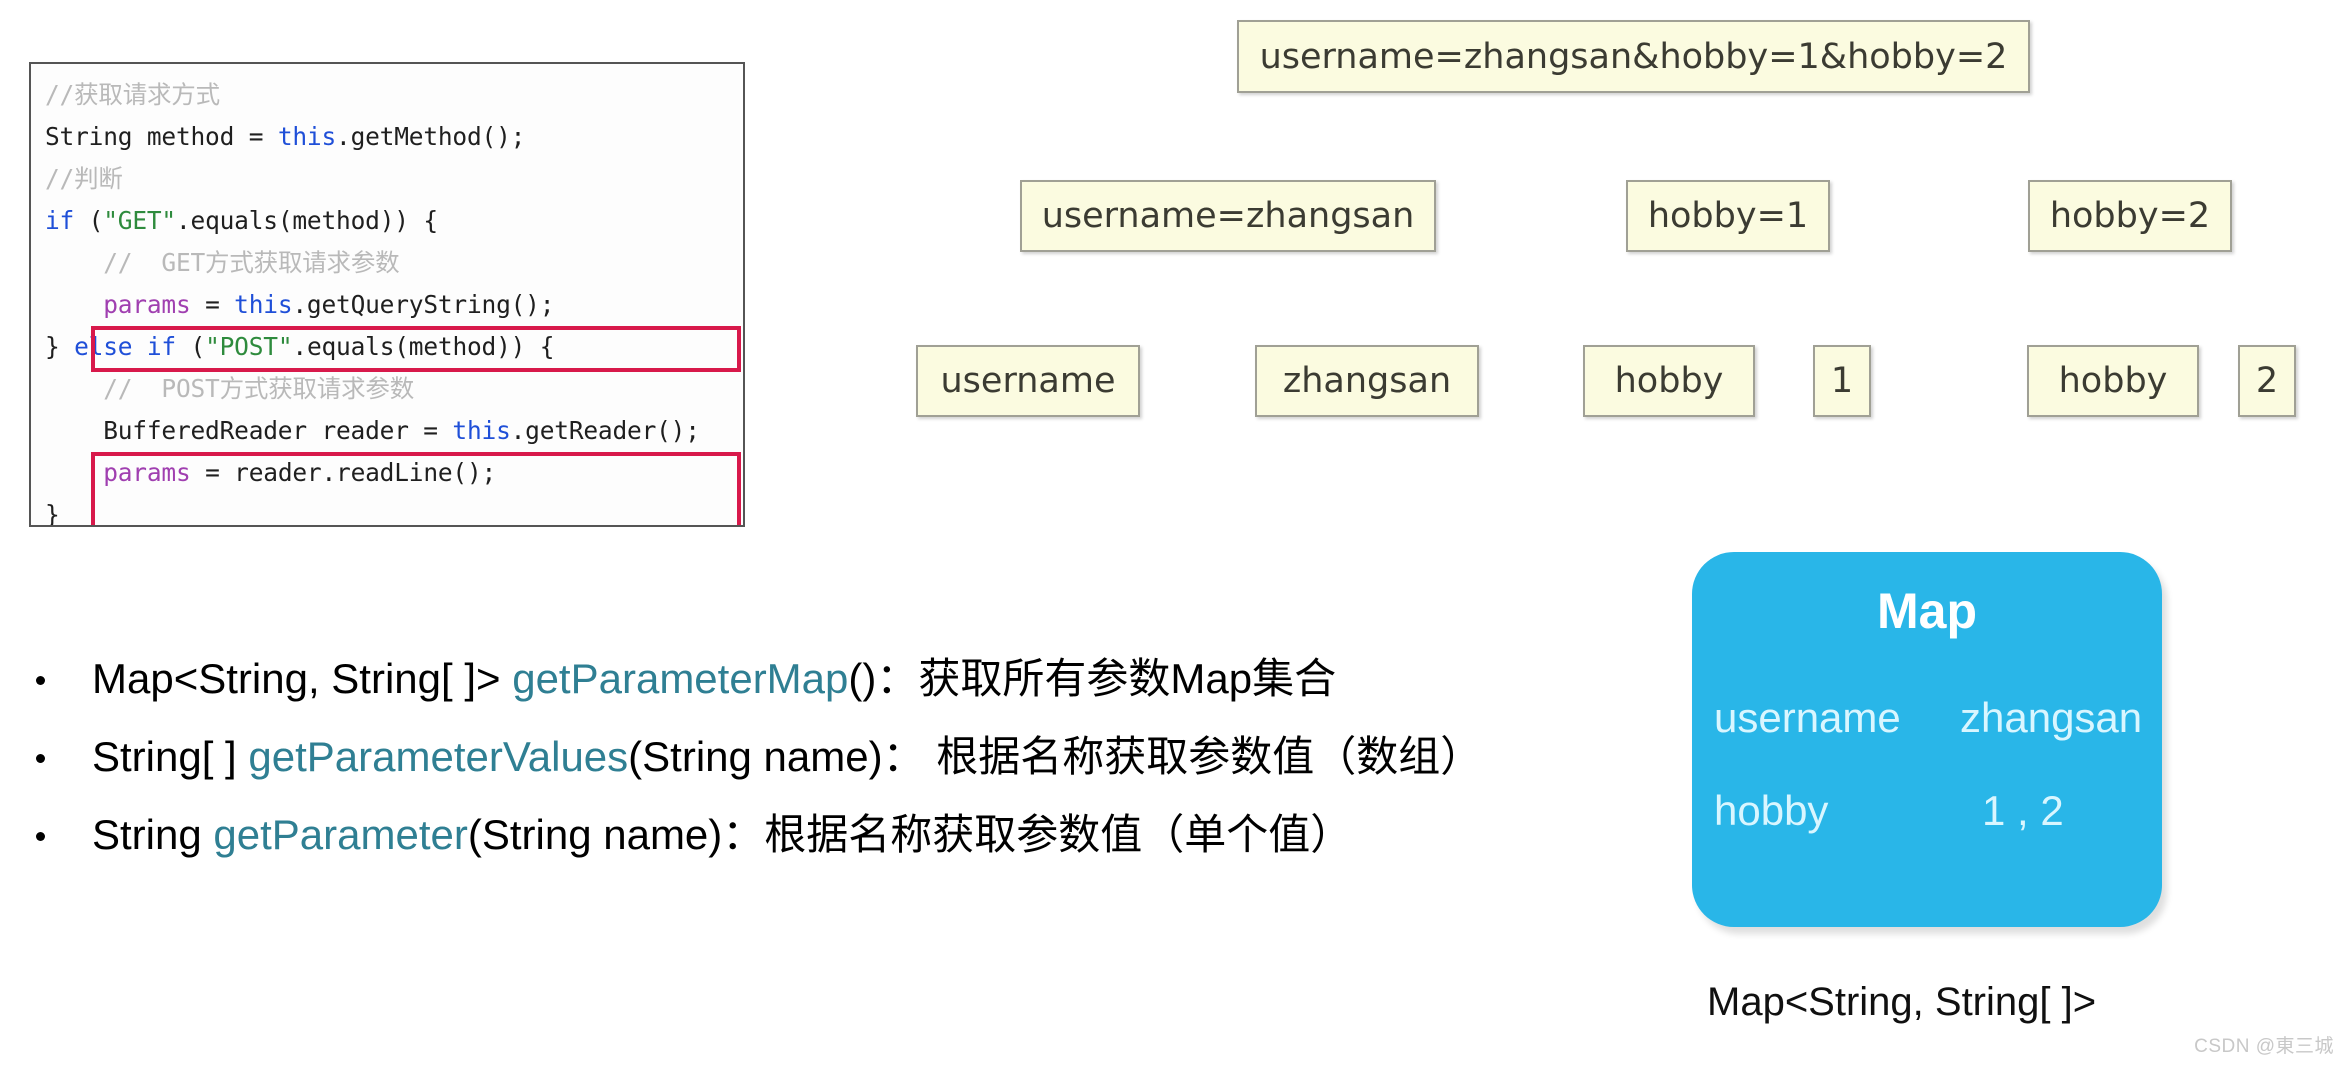  Describe the element at coordinates (1927, 739) in the screenshot. I see `map-illustration-box: Map username zhangsan hobby 1 , 2` at that location.